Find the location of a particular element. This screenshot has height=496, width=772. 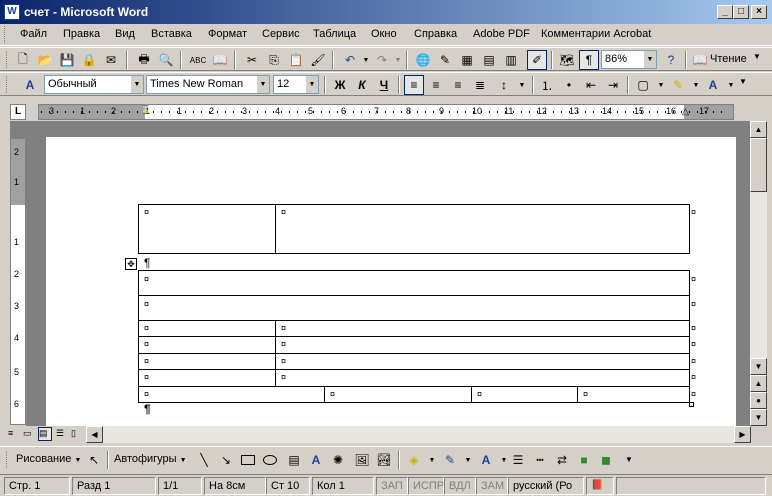

status-column: Кол 1 is located at coordinates (343, 486).